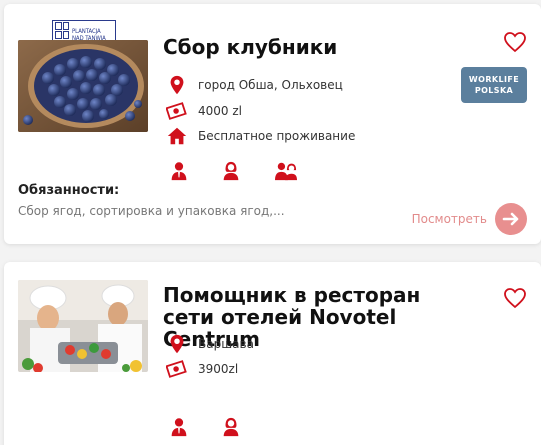  Describe the element at coordinates (449, 219) in the screenshot. I see `view-label: Посмотреть` at that location.